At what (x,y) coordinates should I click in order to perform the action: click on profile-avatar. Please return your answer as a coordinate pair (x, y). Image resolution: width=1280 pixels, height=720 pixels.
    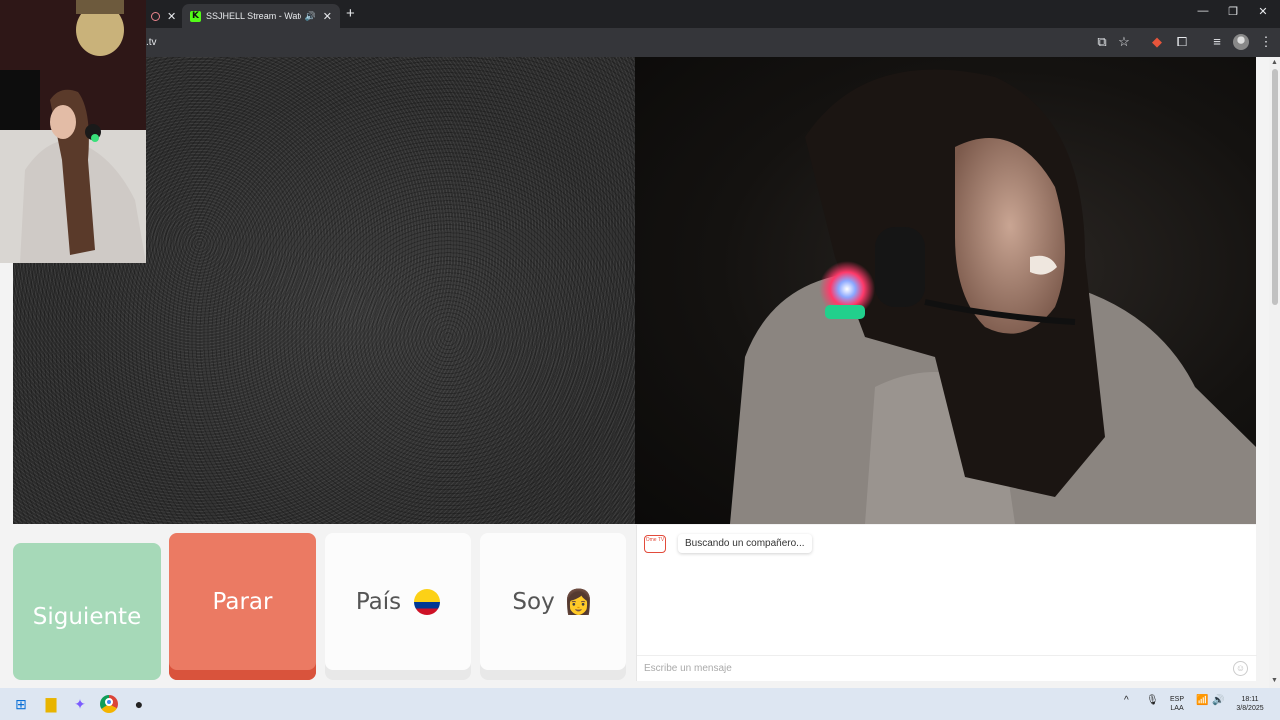
    Looking at the image, I should click on (1241, 42).